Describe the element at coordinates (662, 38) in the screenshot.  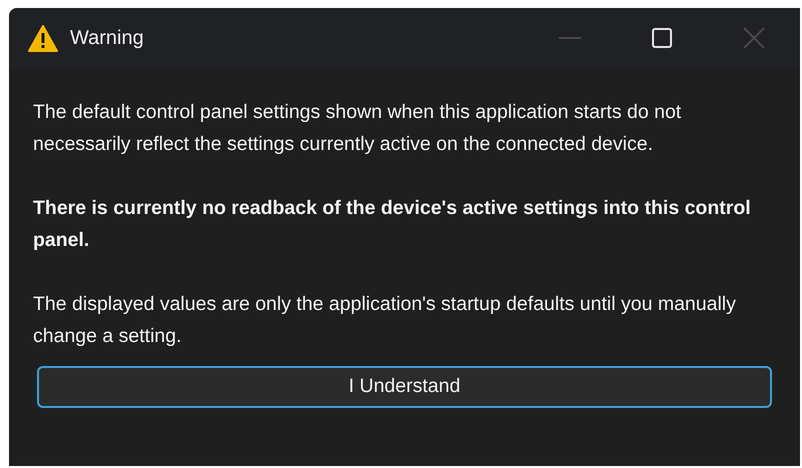
I see `maximize-icon` at that location.